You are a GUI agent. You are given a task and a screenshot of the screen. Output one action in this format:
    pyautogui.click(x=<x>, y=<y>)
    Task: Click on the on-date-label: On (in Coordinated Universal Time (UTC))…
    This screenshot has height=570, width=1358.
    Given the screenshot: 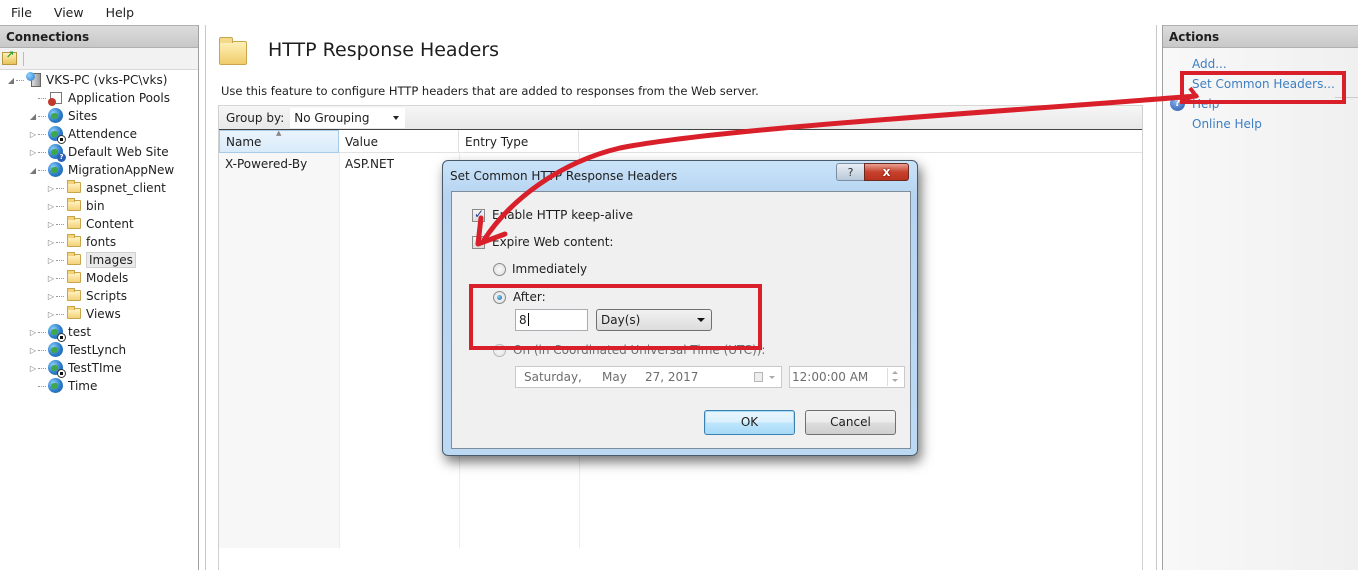 What is the action you would take?
    pyautogui.click(x=639, y=350)
    